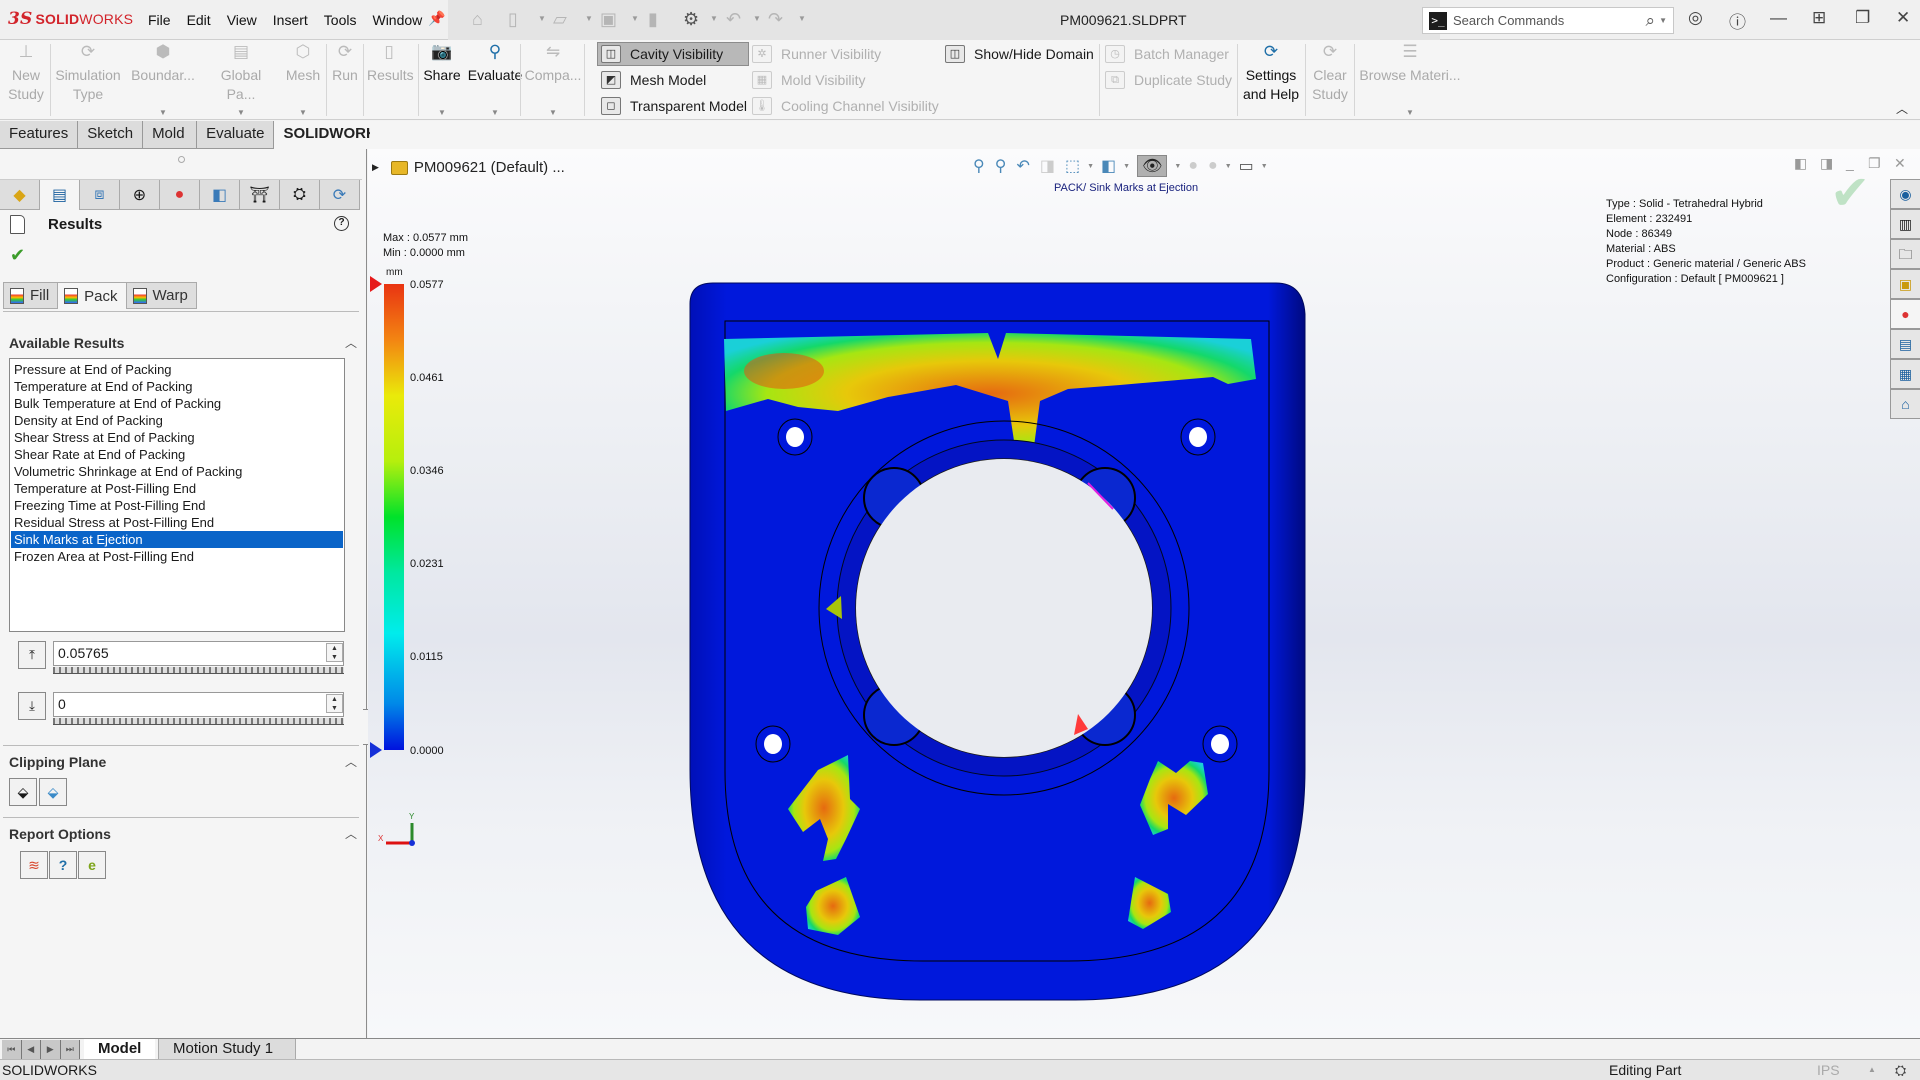  I want to click on panel-resize-handle, so click(181, 159).